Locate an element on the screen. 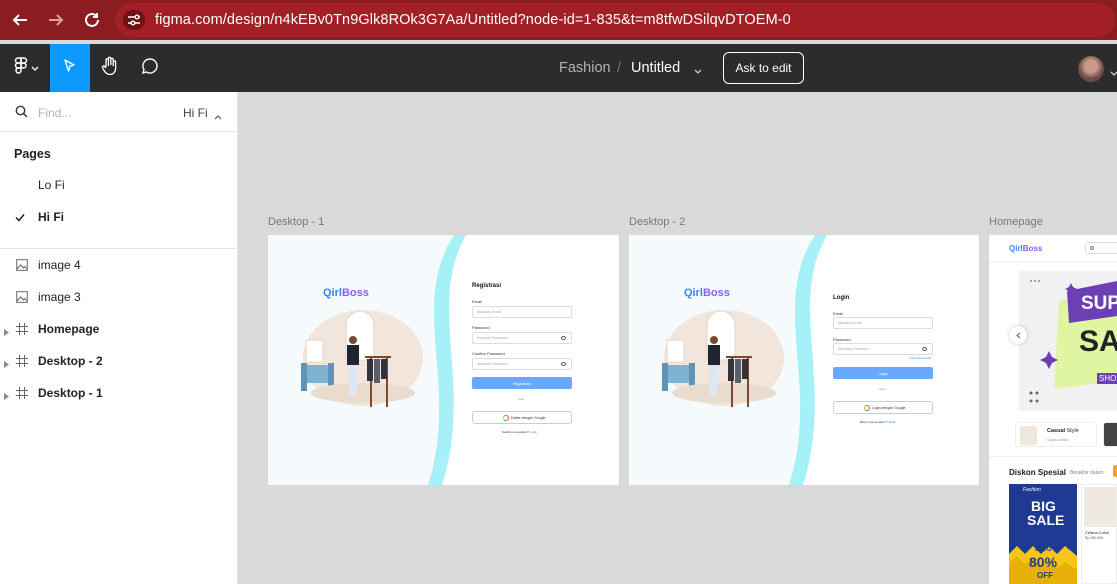  frame-homepage: QirlBoss SUP SA SHOP is located at coordinates (1053, 409).